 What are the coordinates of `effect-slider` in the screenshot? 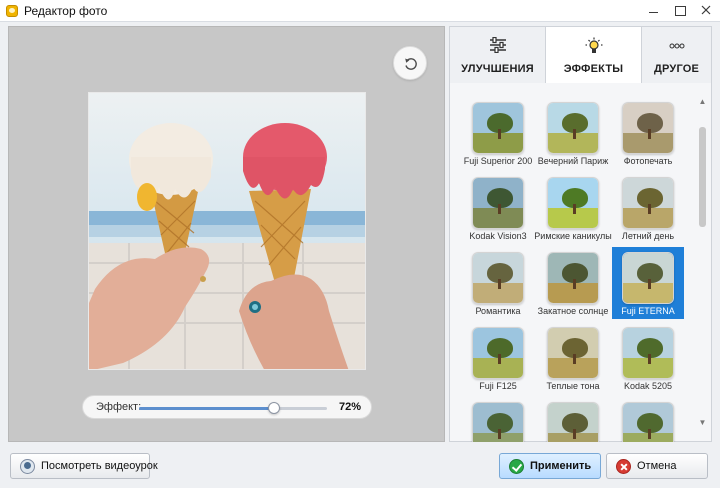 It's located at (233, 408).